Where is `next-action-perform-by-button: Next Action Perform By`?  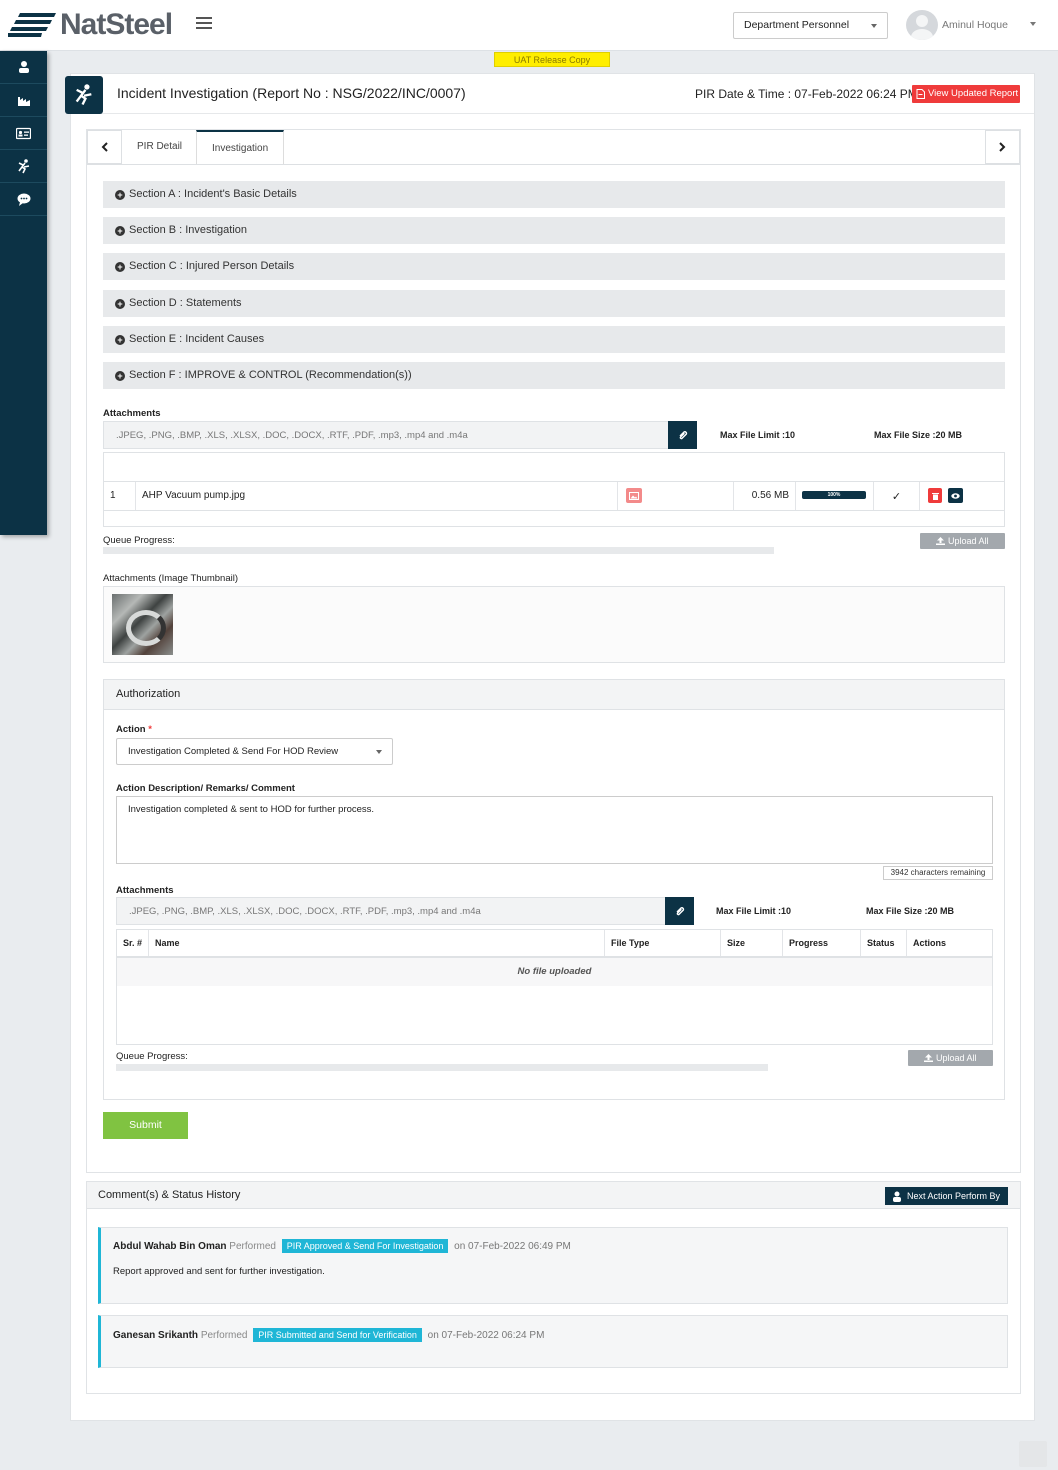 next-action-perform-by-button: Next Action Perform By is located at coordinates (946, 1196).